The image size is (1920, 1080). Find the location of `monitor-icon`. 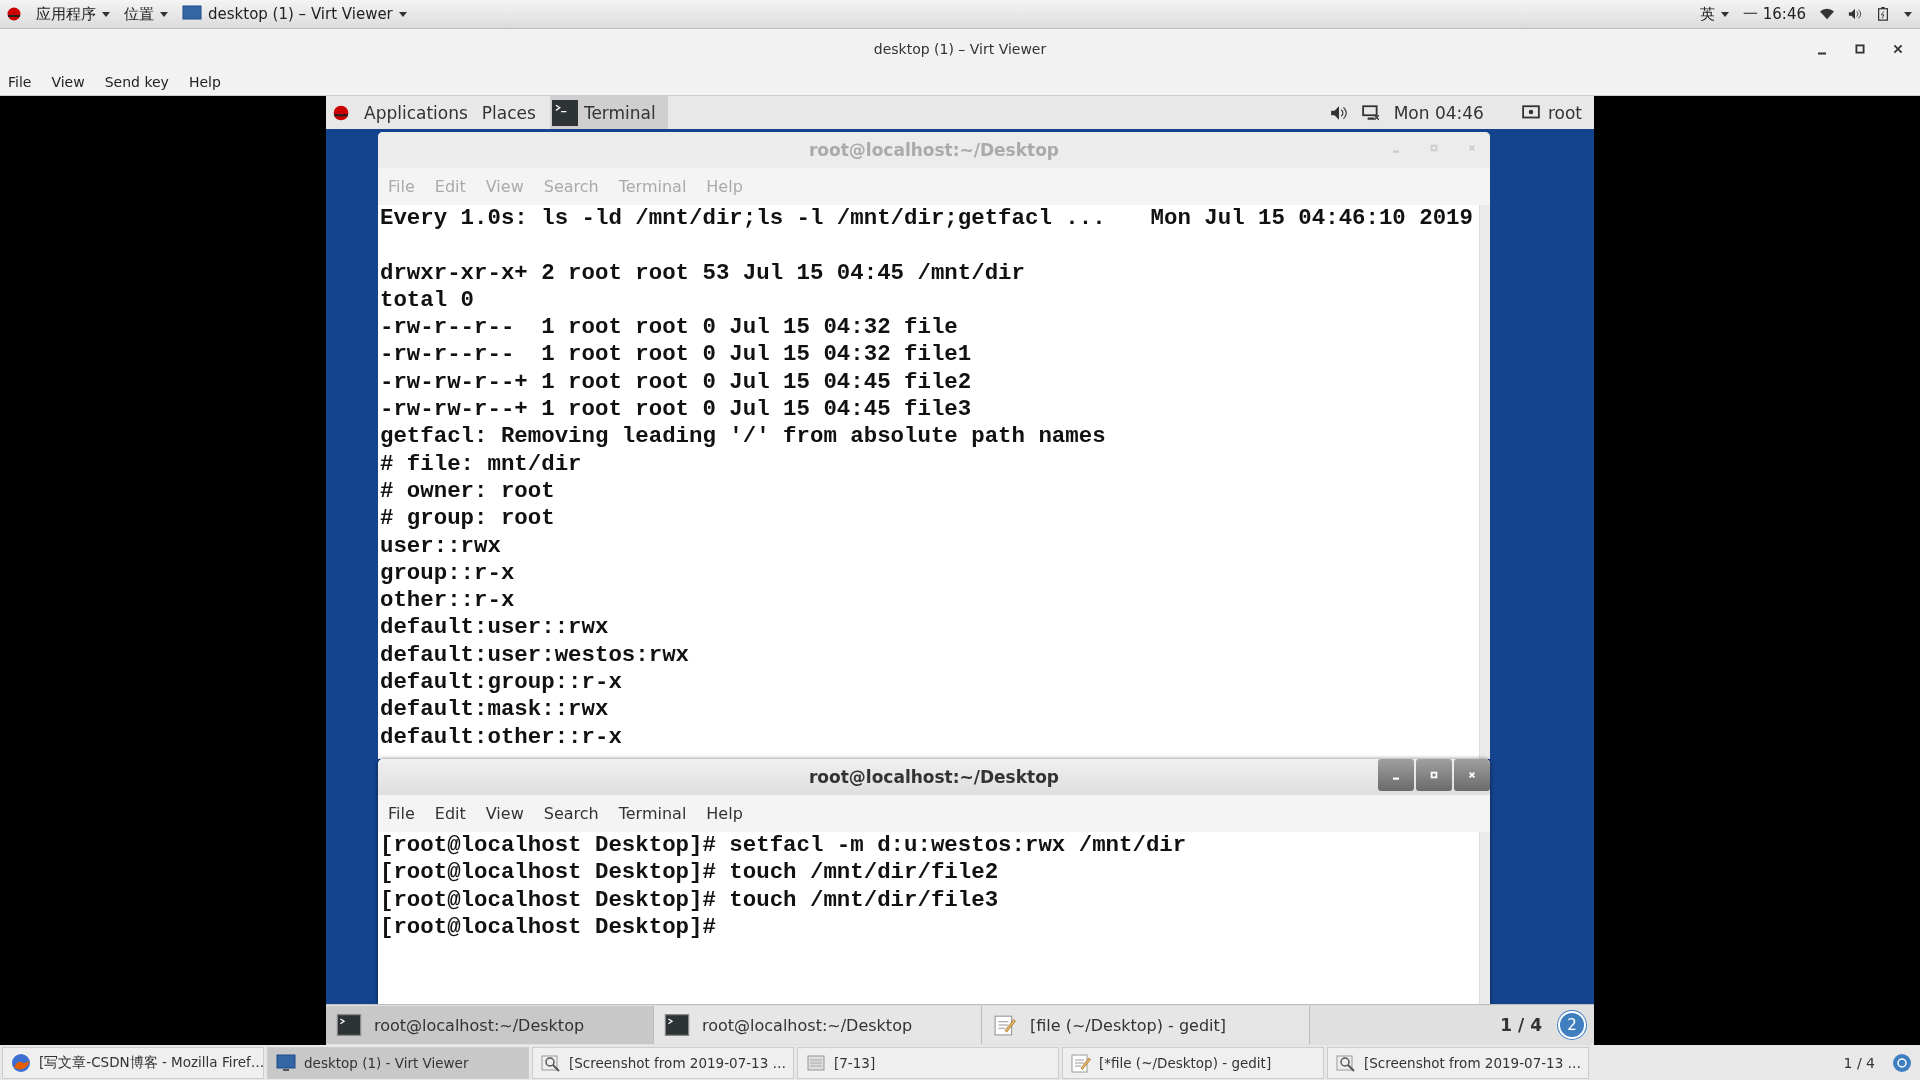

monitor-icon is located at coordinates (286, 1062).